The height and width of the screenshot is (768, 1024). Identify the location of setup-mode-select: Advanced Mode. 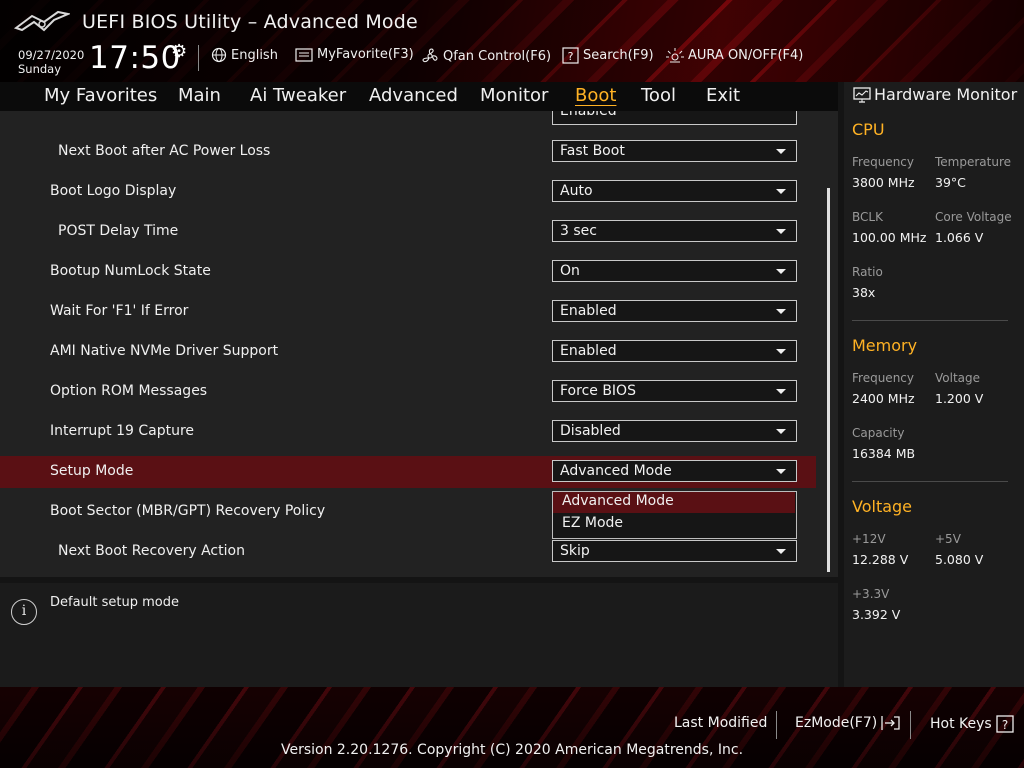
(674, 471).